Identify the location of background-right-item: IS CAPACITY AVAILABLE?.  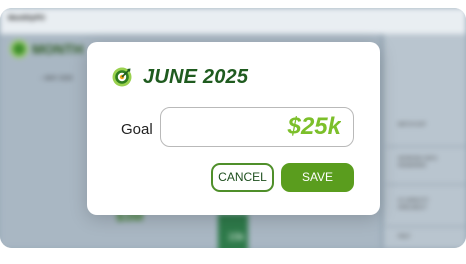
(413, 204).